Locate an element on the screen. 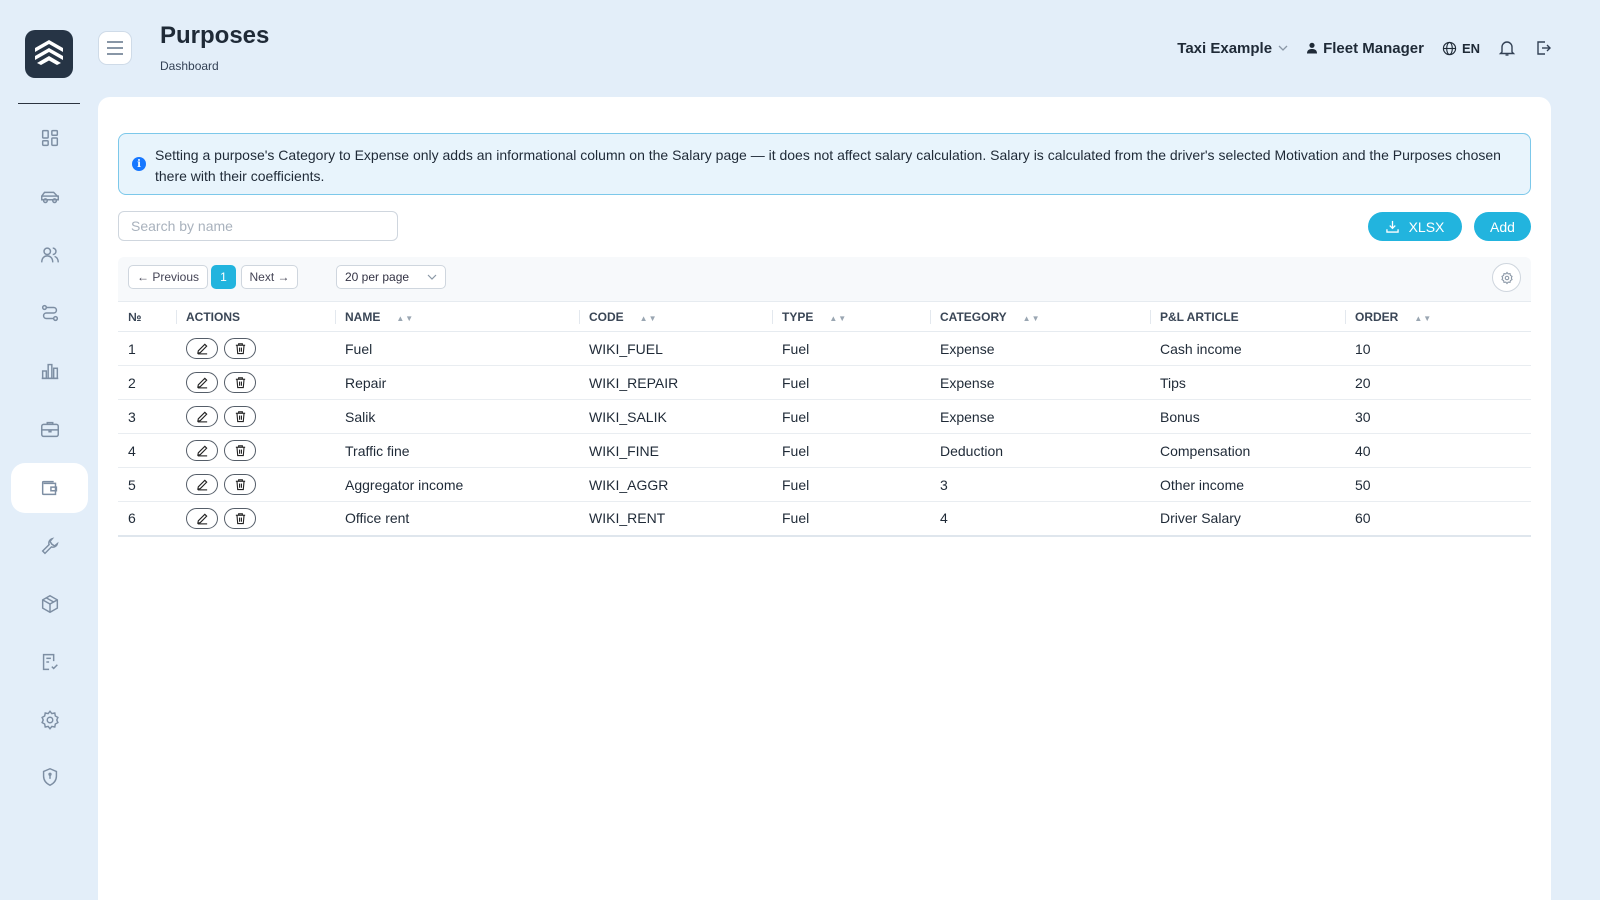 This screenshot has height=900, width=1600. column-header-pl-article: P&L Article is located at coordinates (1247, 316).